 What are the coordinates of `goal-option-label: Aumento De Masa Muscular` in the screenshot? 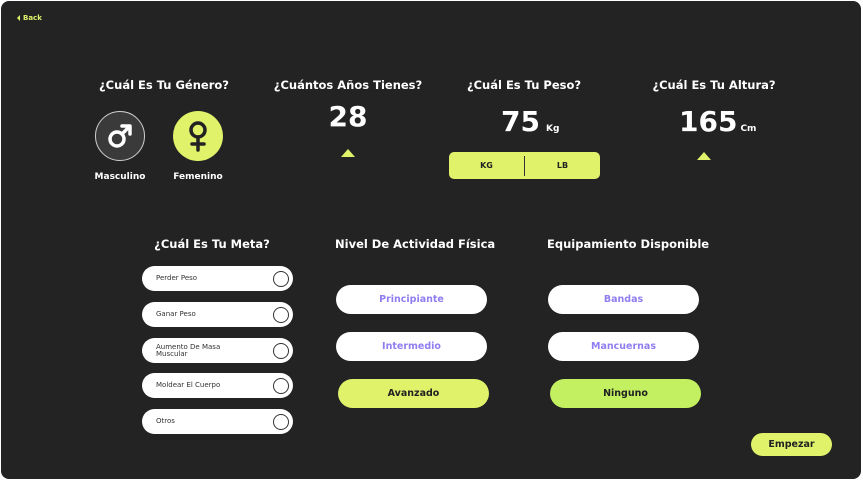 It's located at (188, 350).